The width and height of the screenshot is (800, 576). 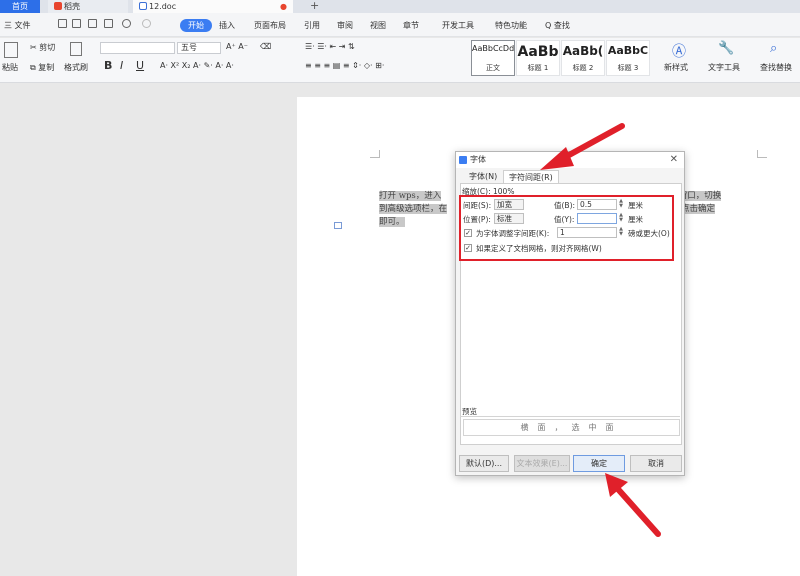 What do you see at coordinates (633, 505) in the screenshot?
I see `arrow-to-ok-button` at bounding box center [633, 505].